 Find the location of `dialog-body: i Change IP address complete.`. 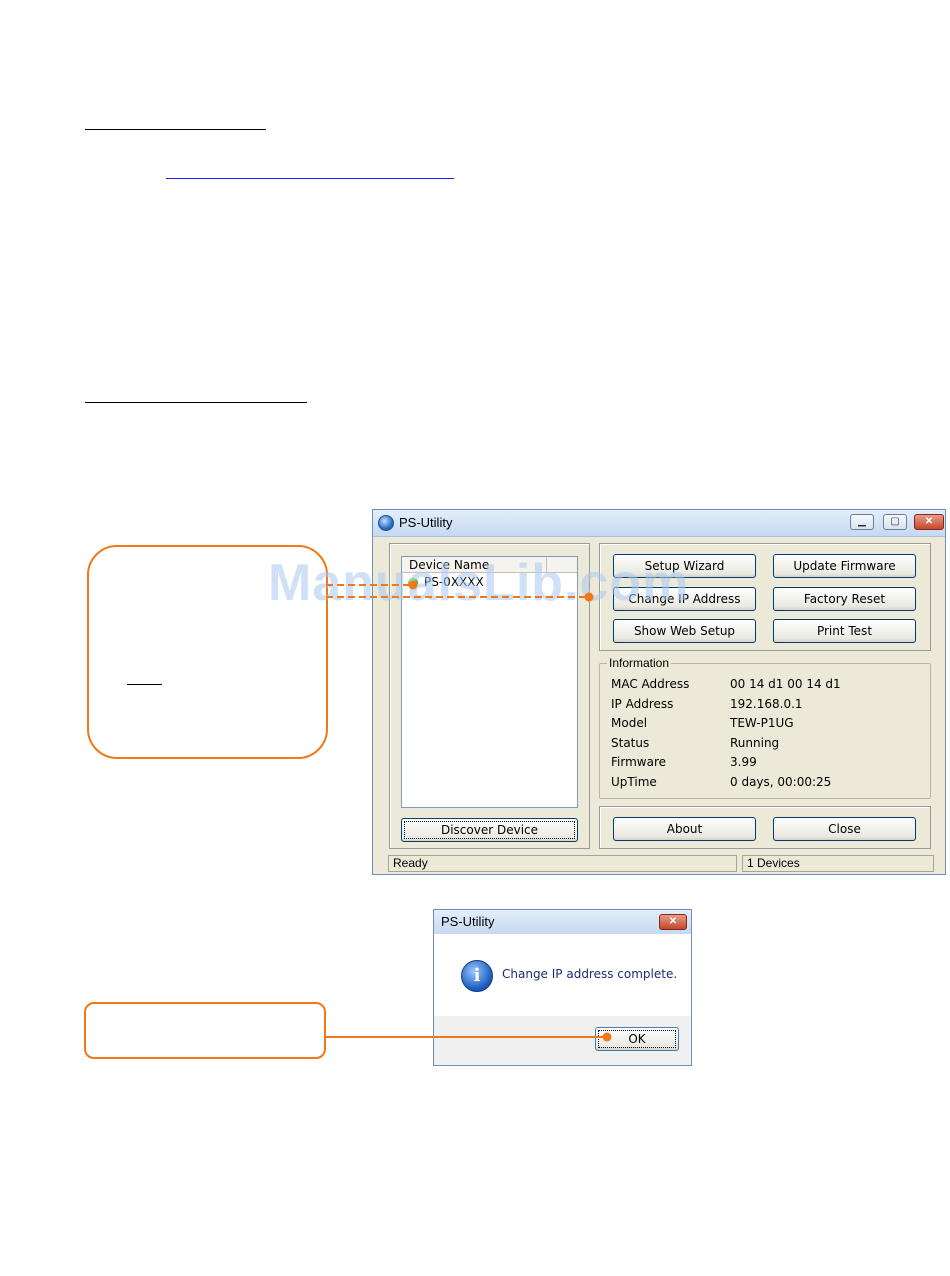

dialog-body: i Change IP address complete. is located at coordinates (562, 975).